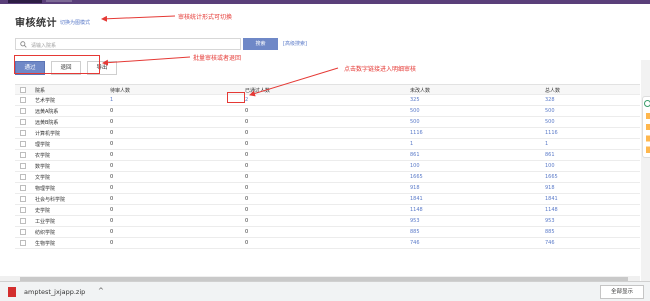 The image size is (650, 301). Describe the element at coordinates (294, 82) in the screenshot. I see `arrow-detail` at that location.